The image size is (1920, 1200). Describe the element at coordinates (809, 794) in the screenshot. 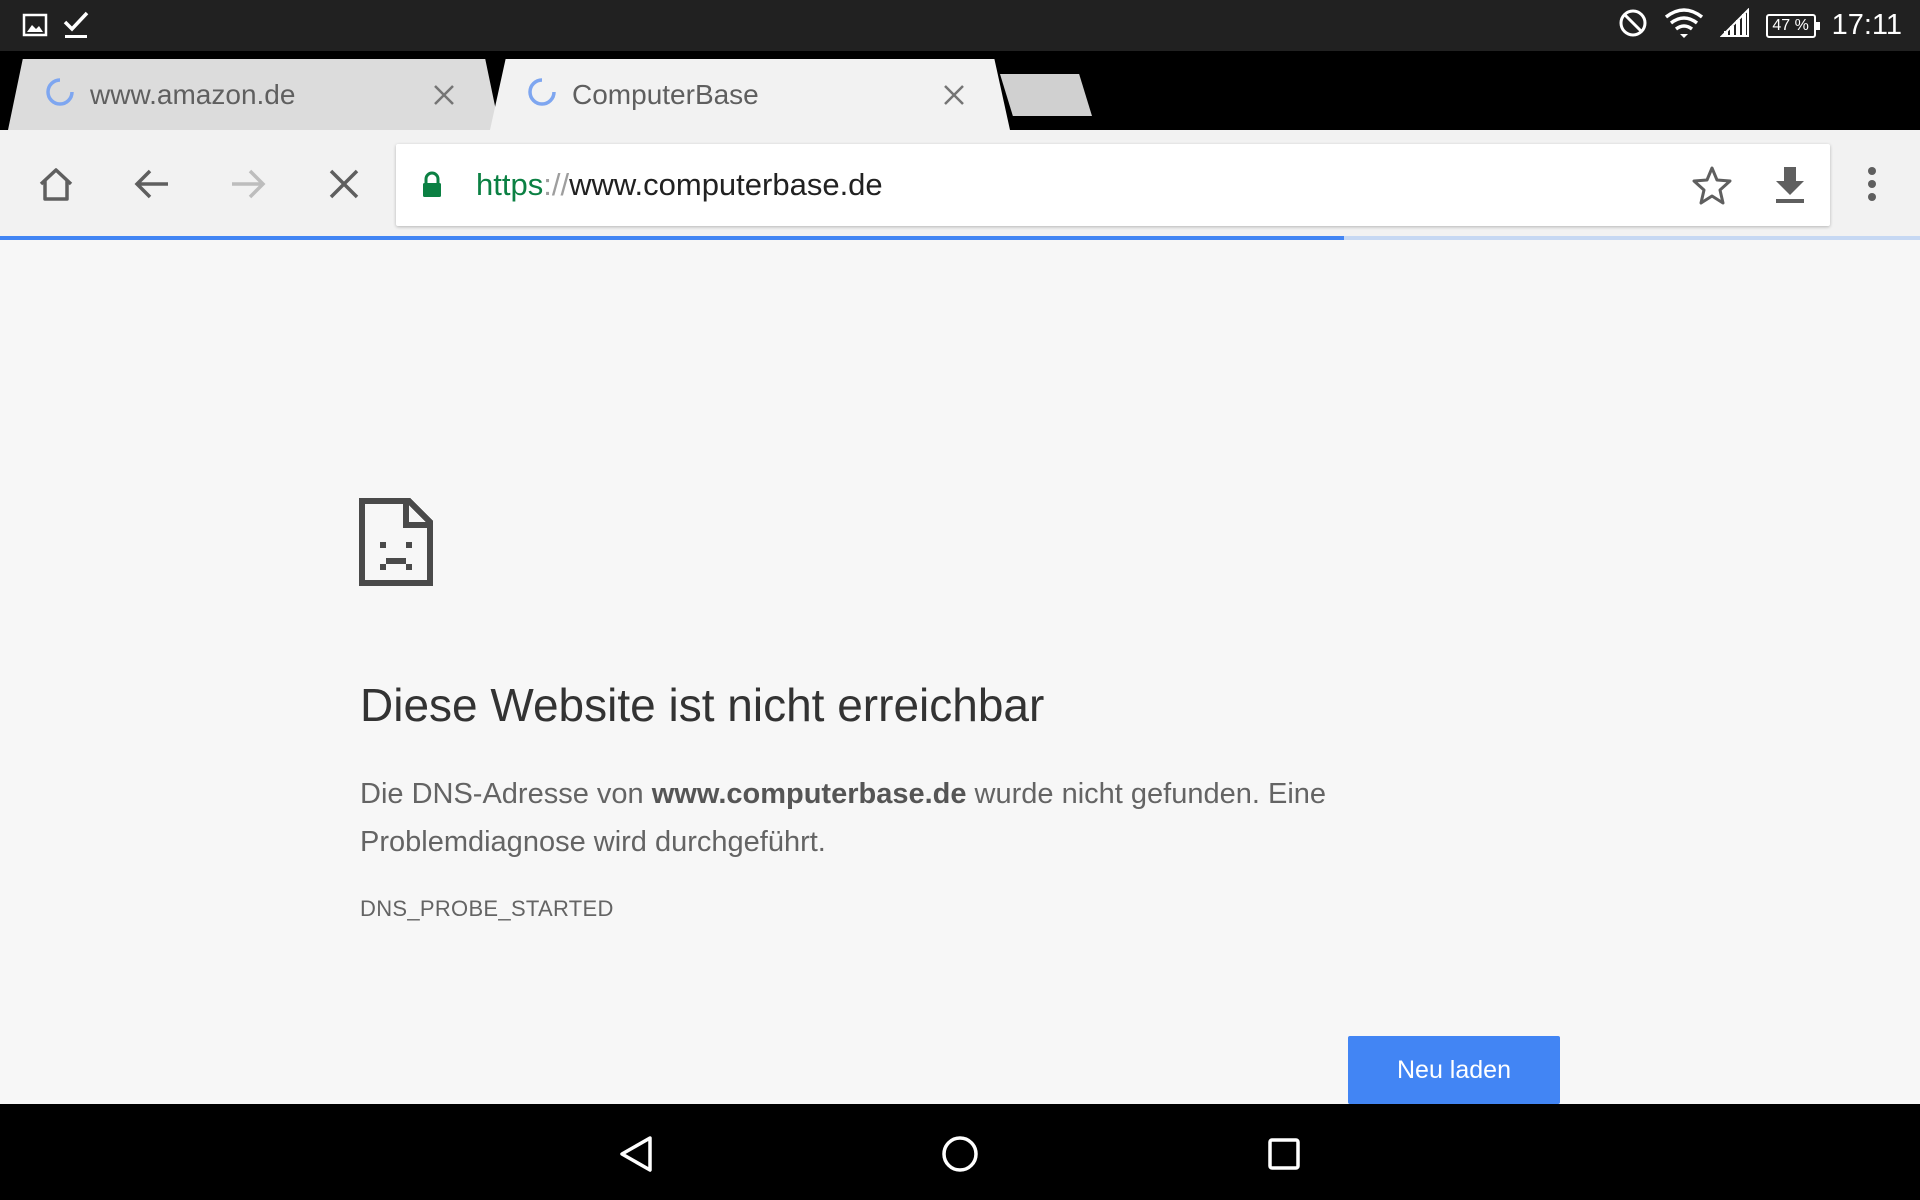

I see `error-message-host: www.computerbase.de` at that location.